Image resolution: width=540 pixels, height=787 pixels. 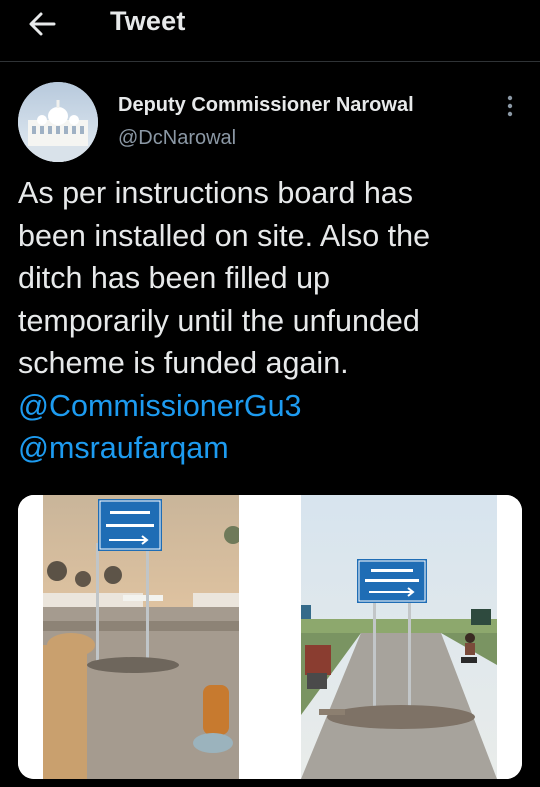 What do you see at coordinates (266, 105) in the screenshot?
I see `author-name: Deputy Commissioner Narowal` at bounding box center [266, 105].